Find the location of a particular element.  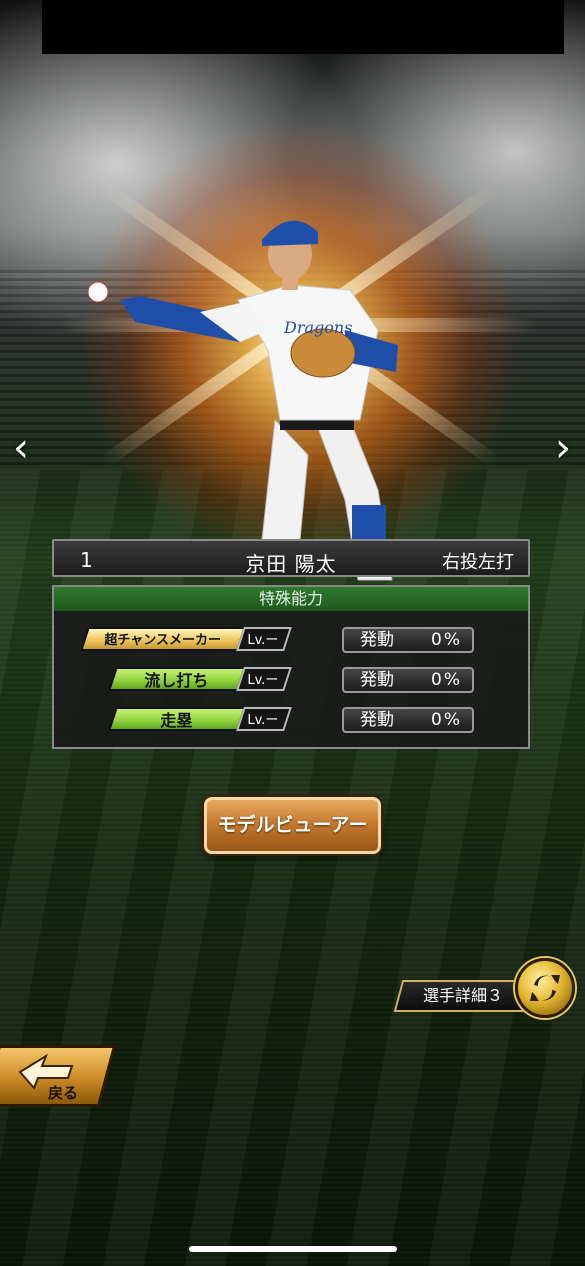

ability-name: 走塁 is located at coordinates (176, 720).